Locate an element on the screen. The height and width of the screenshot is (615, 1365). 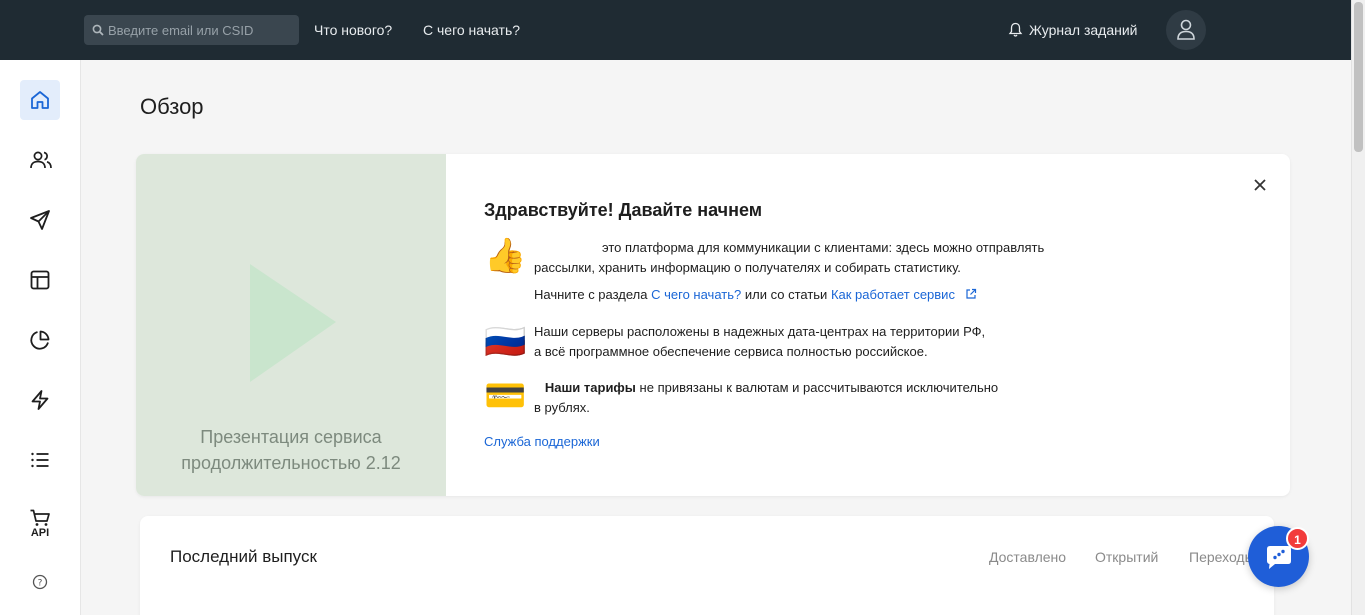
cart-icon is located at coordinates (40, 517).